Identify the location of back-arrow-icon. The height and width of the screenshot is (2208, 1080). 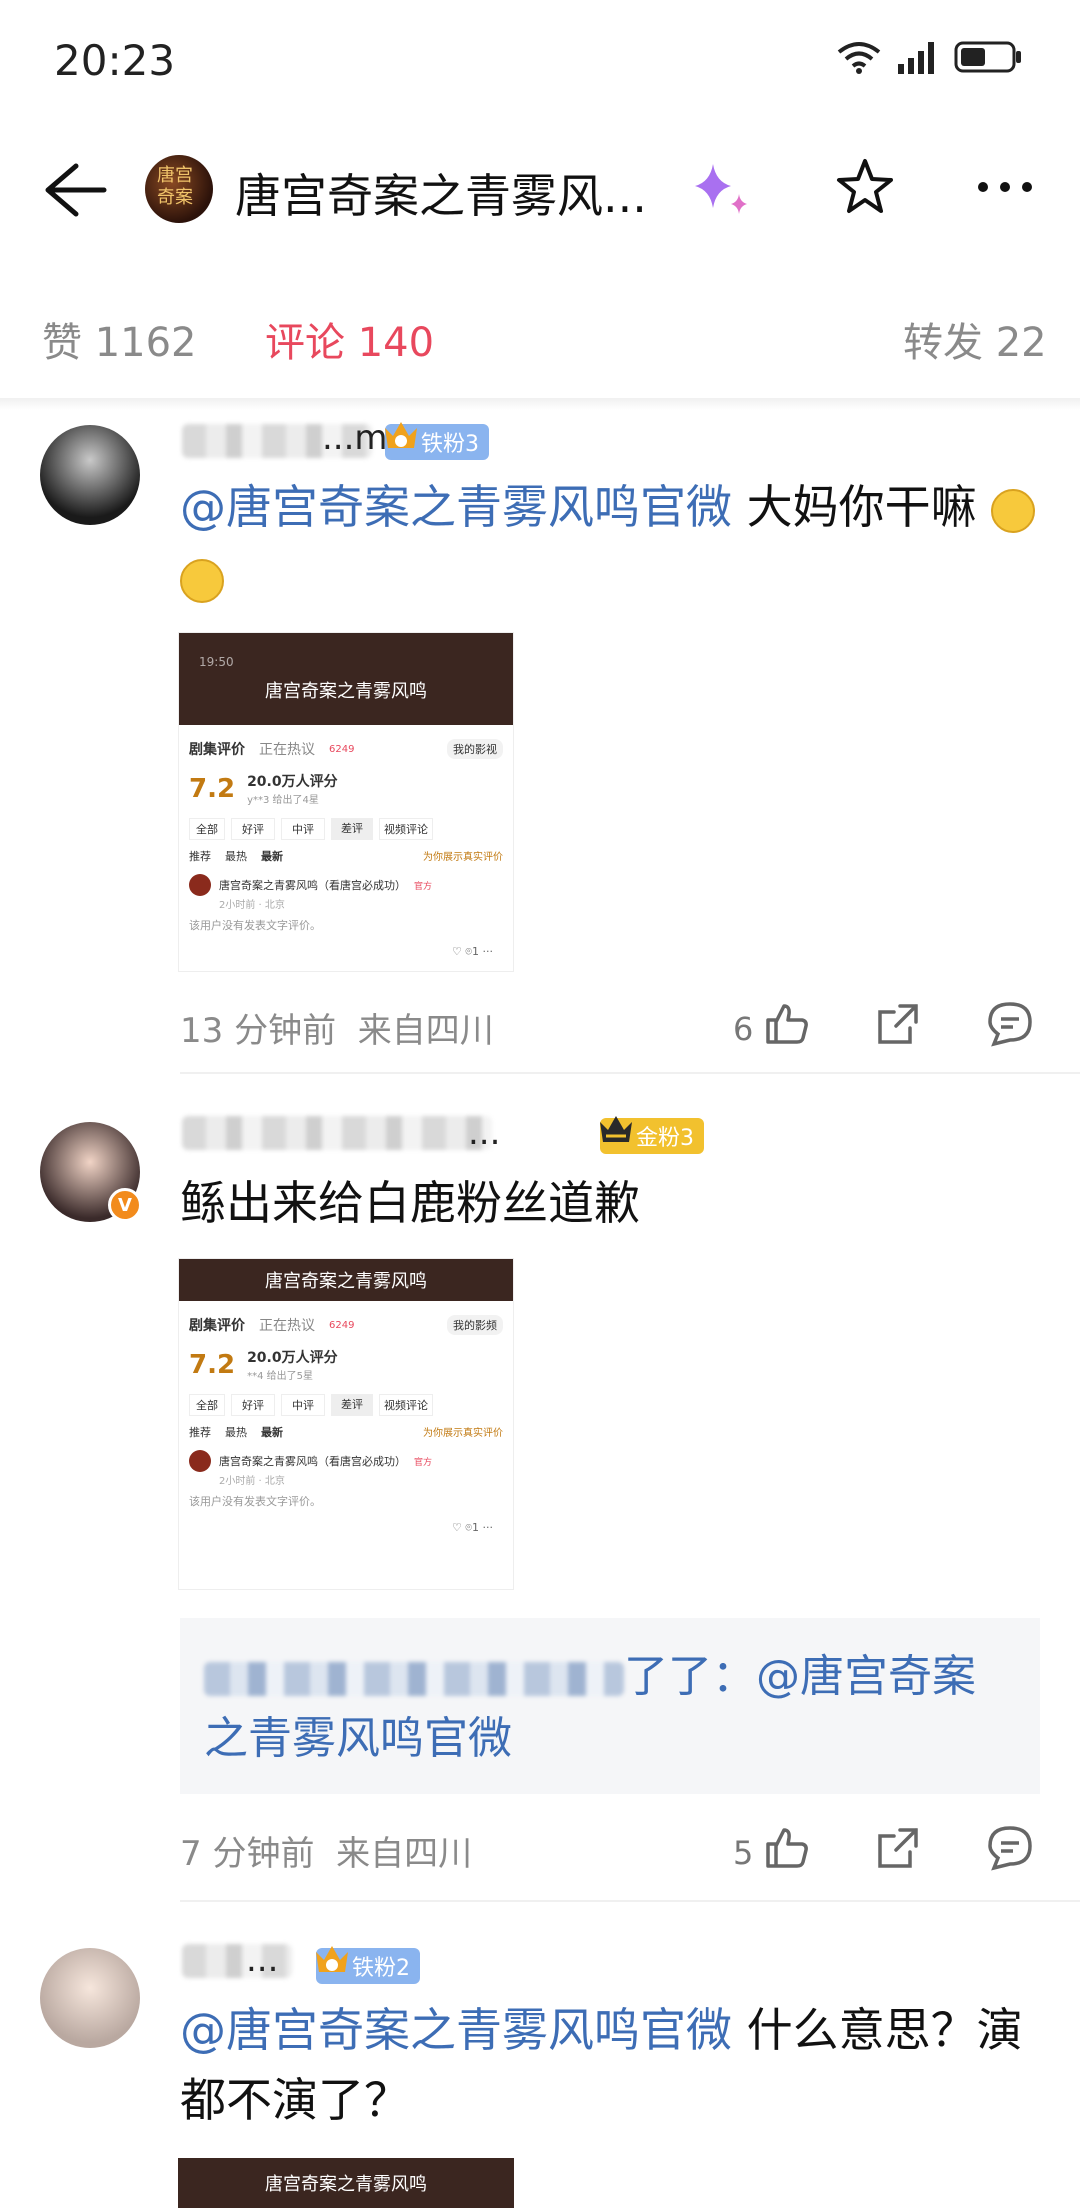
(75, 190).